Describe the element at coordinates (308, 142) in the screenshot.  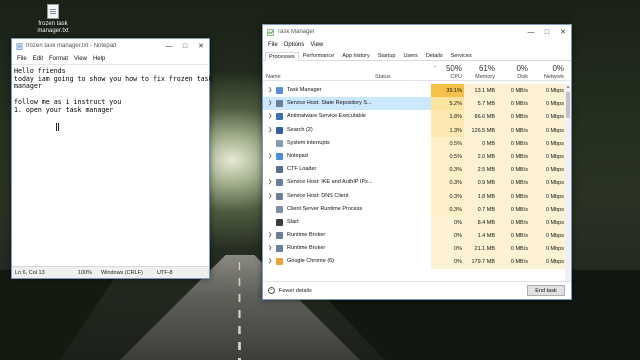
I see `process-name: System interrupts` at that location.